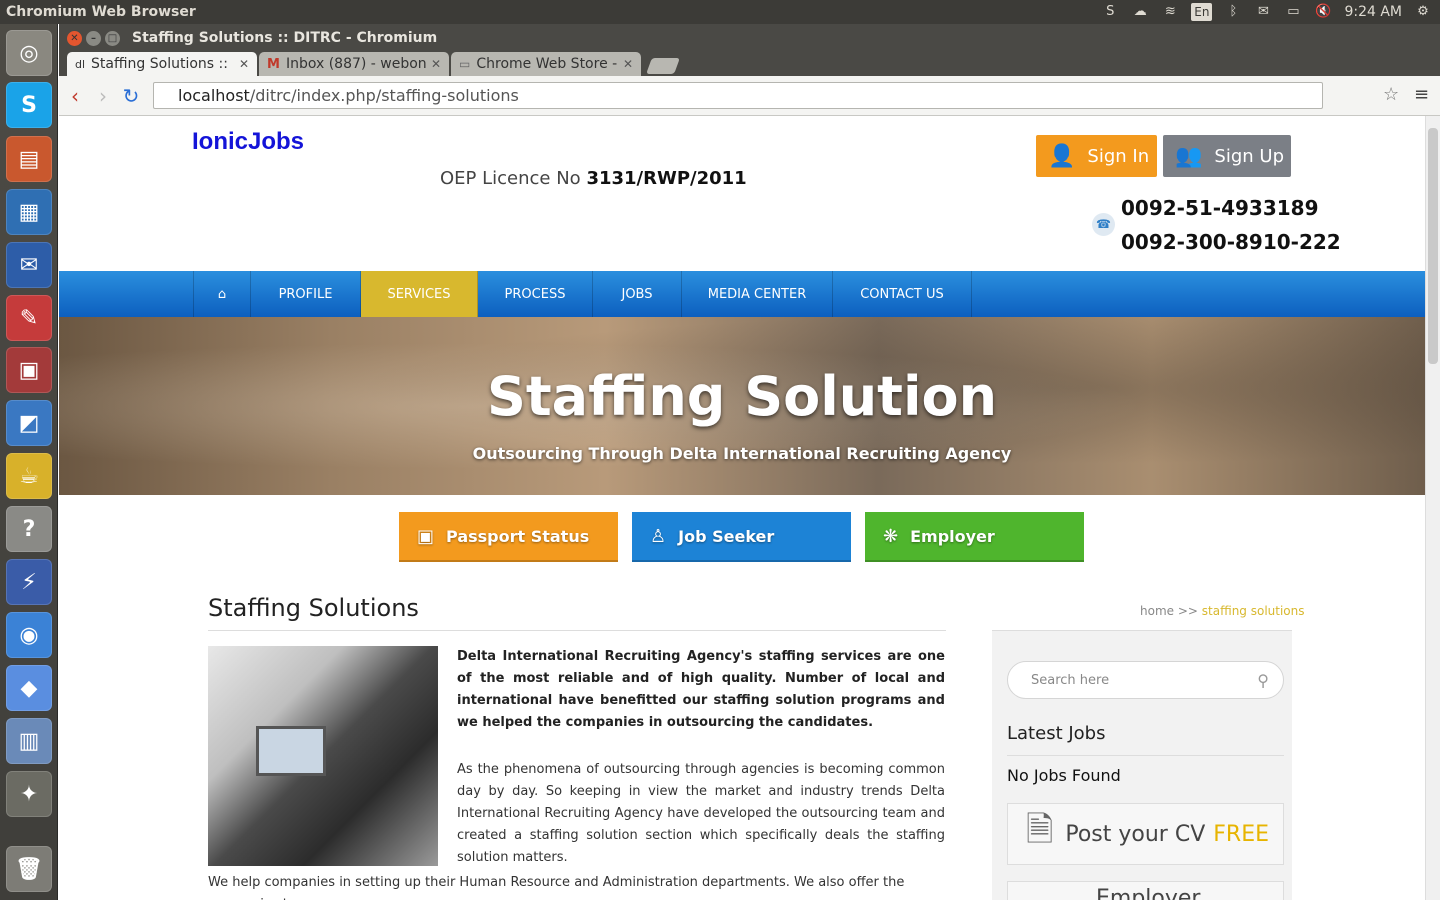  I want to click on thunderbird-icon: ✉, so click(29, 265).